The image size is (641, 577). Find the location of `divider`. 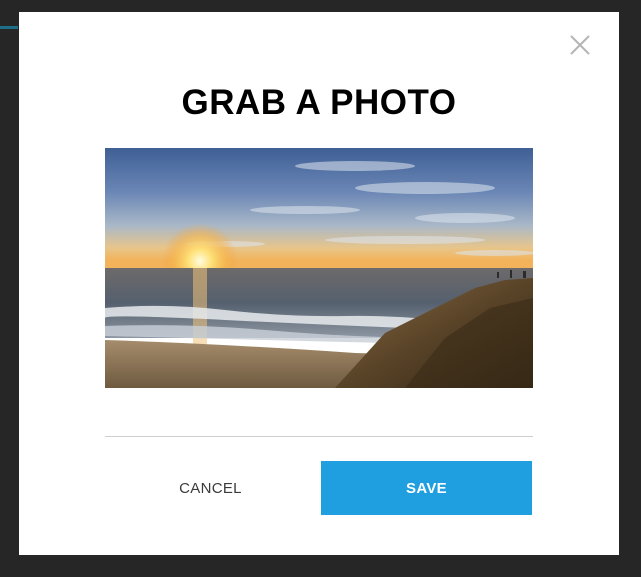

divider is located at coordinates (319, 436).